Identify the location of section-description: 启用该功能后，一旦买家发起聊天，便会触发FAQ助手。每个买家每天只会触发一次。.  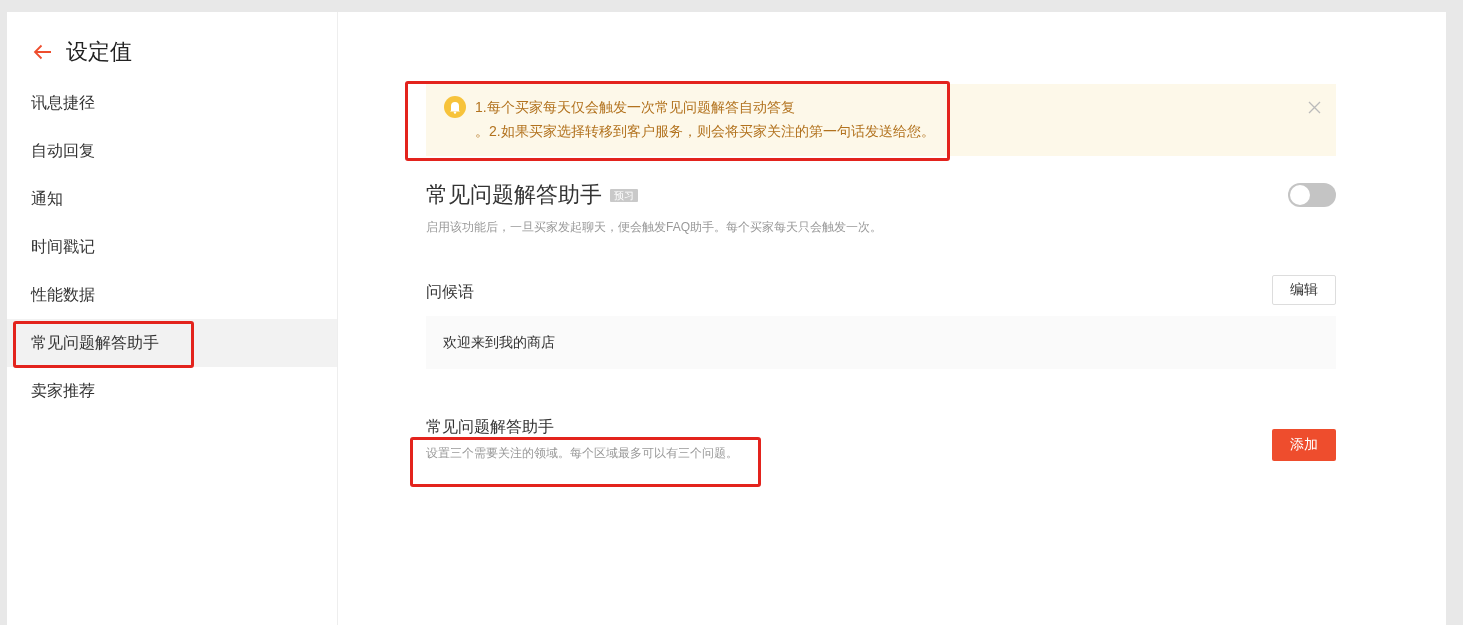
(654, 227).